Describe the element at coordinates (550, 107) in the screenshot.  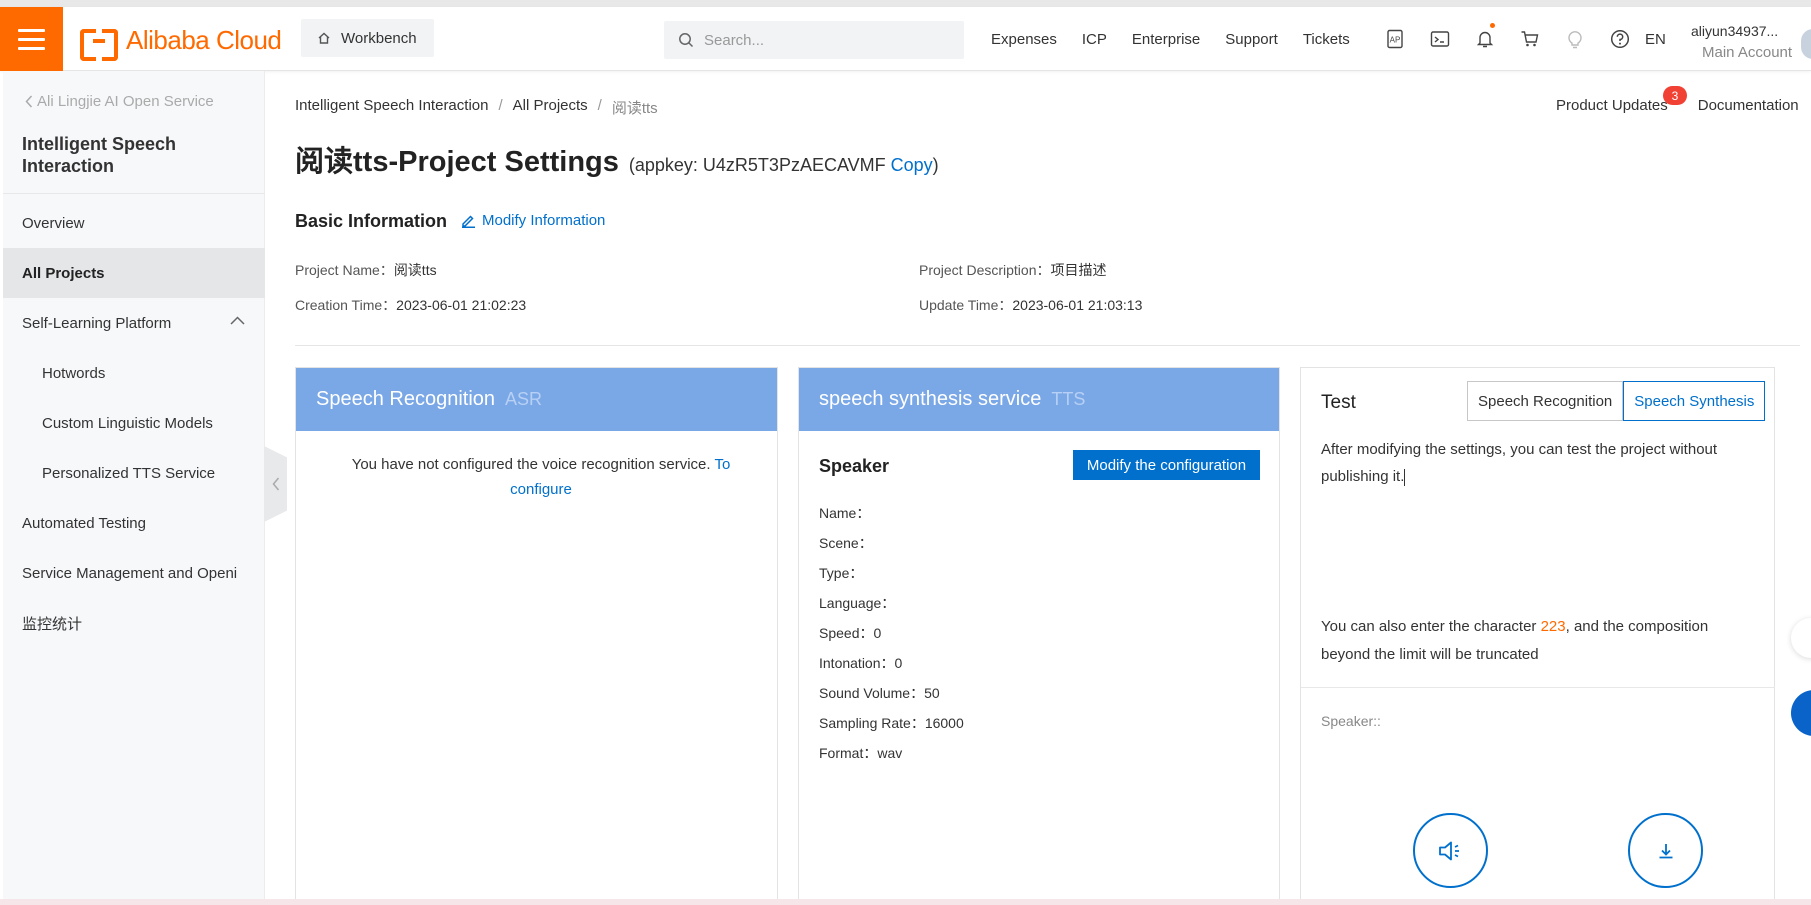
I see `breadcrumb-item: All Projects` at that location.